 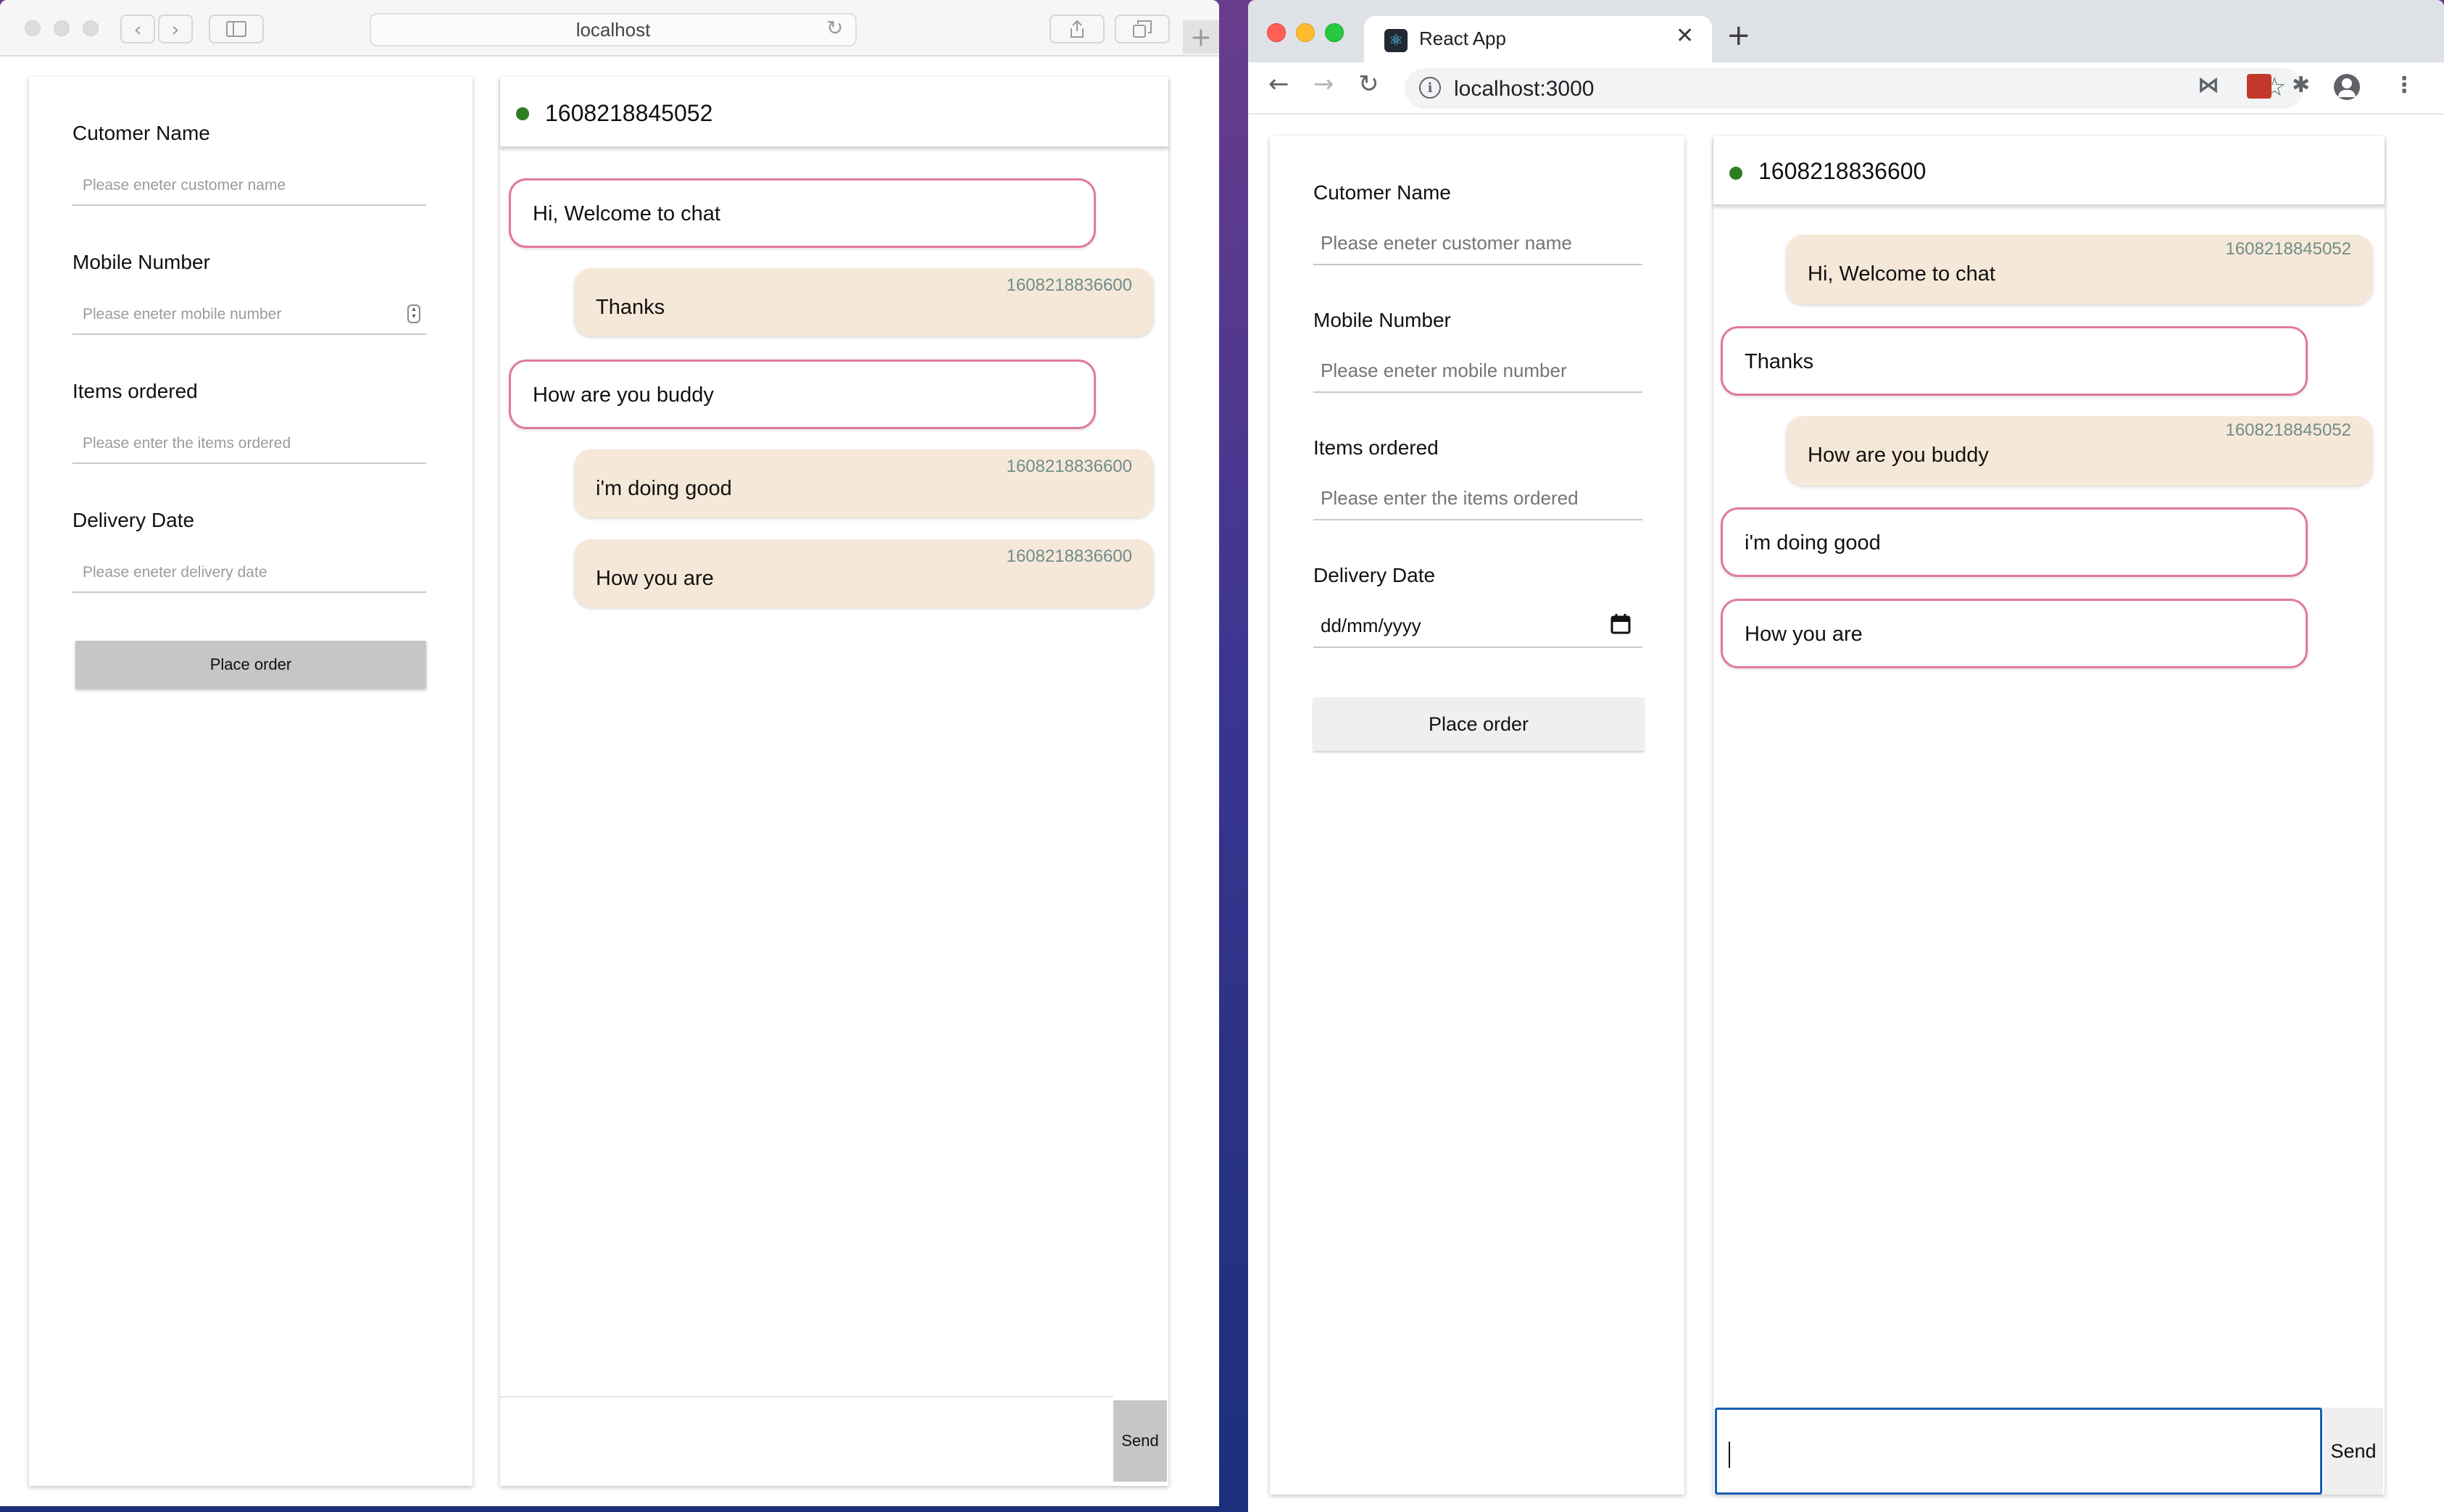 I want to click on chrome-toolbar: ← → ↻ i localhost:3000 ☆ ⋈ ✱ ⋮, so click(x=1846, y=88).